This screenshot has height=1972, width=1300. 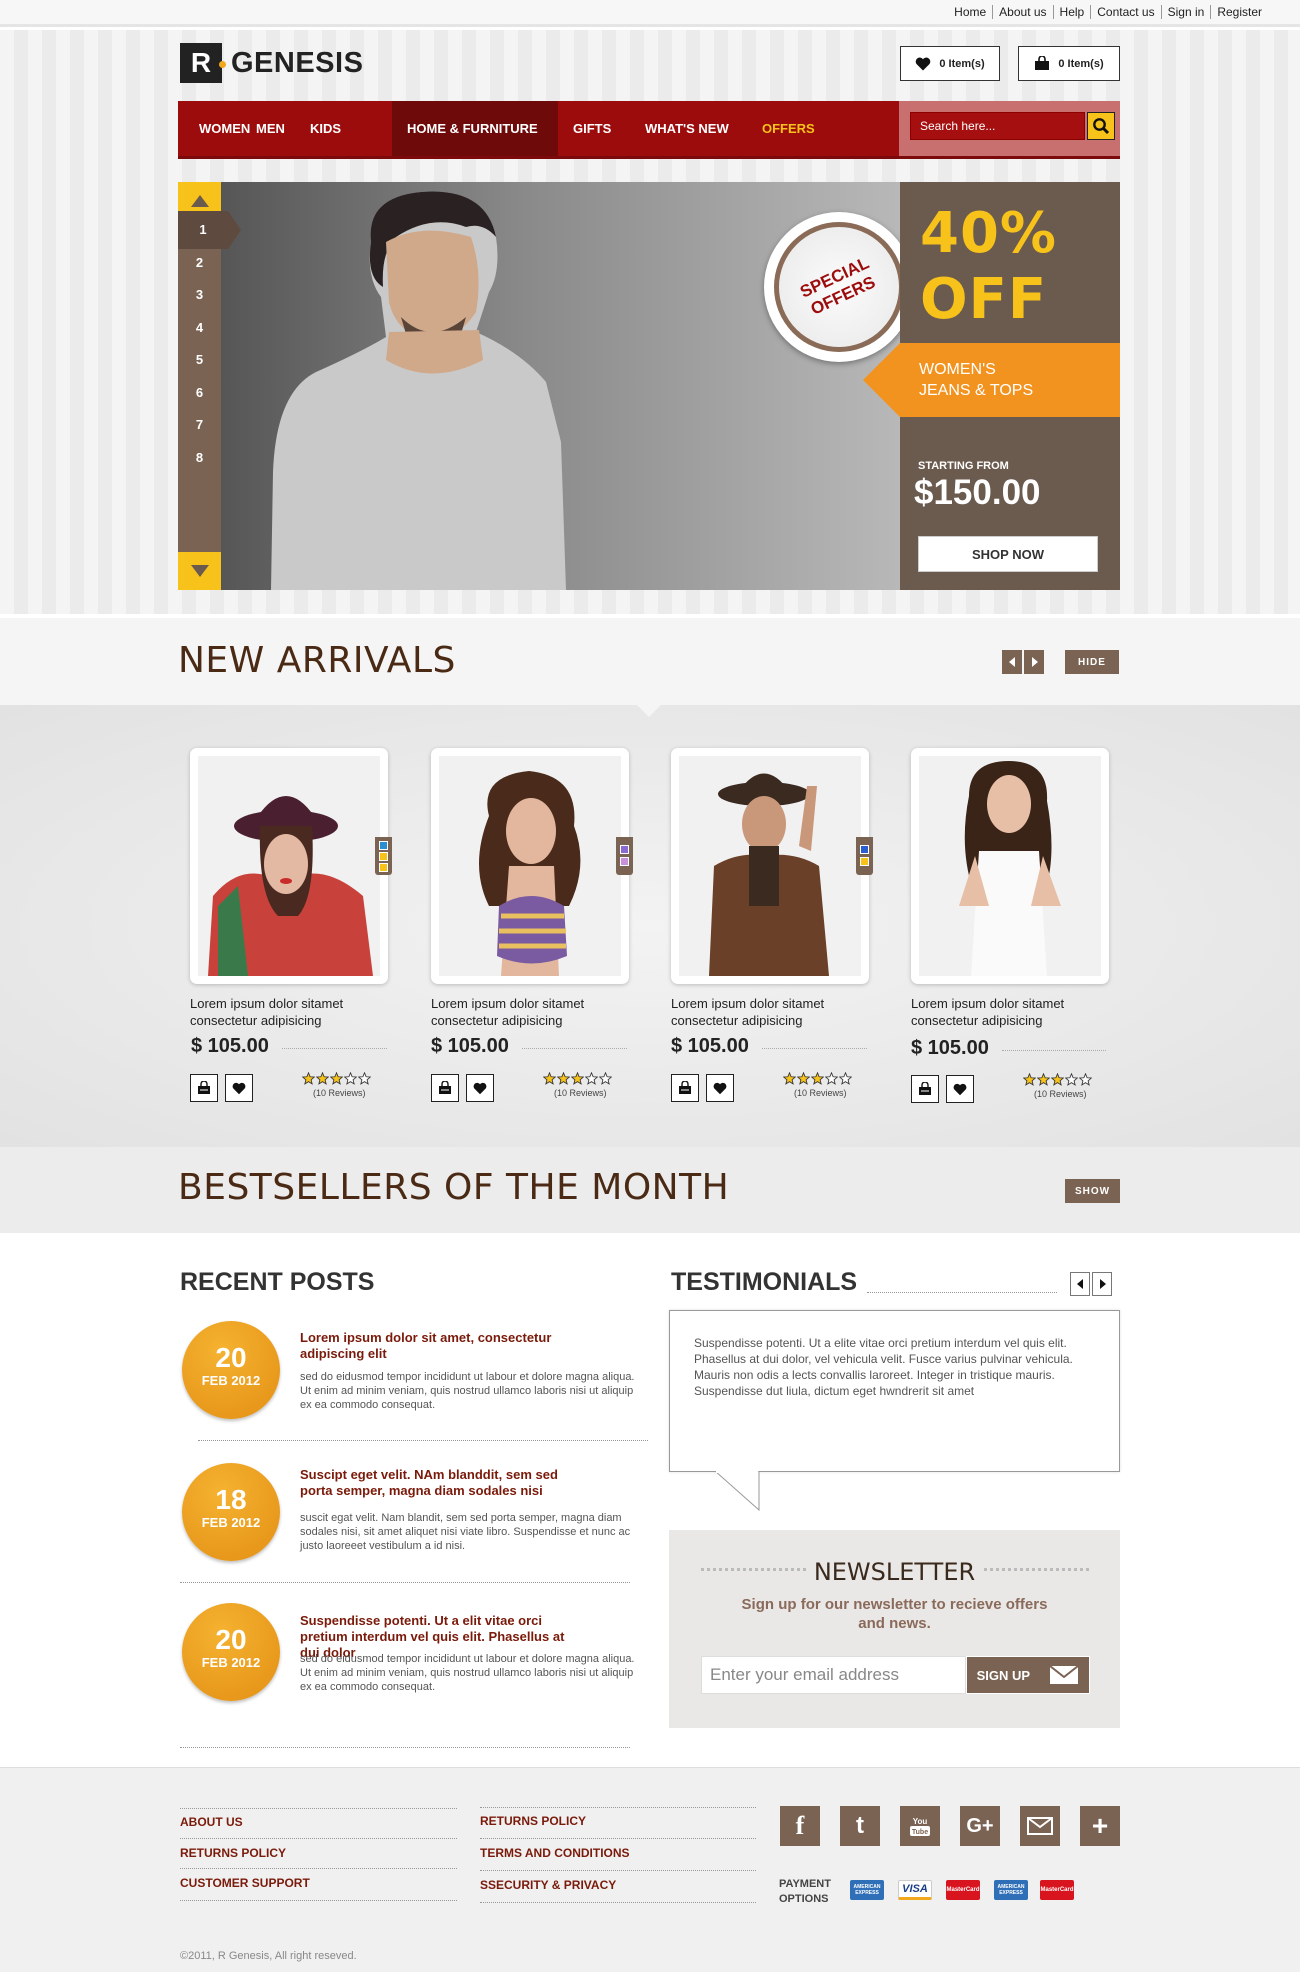 I want to click on top-link-contact: Contact us, so click(x=1126, y=12).